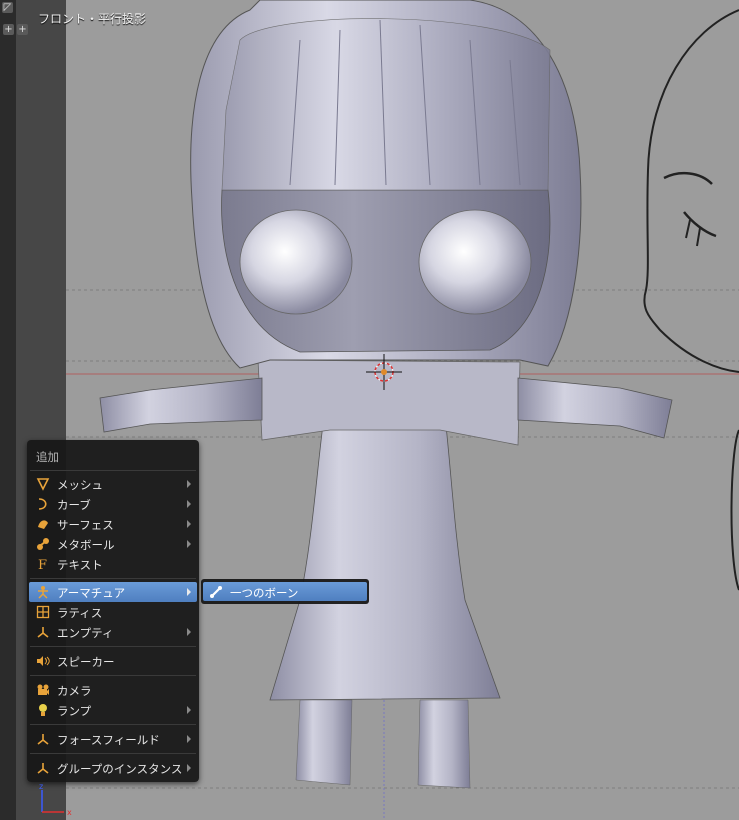  What do you see at coordinates (113, 710) in the screenshot?
I see `menu-item-lamp: ランプ` at bounding box center [113, 710].